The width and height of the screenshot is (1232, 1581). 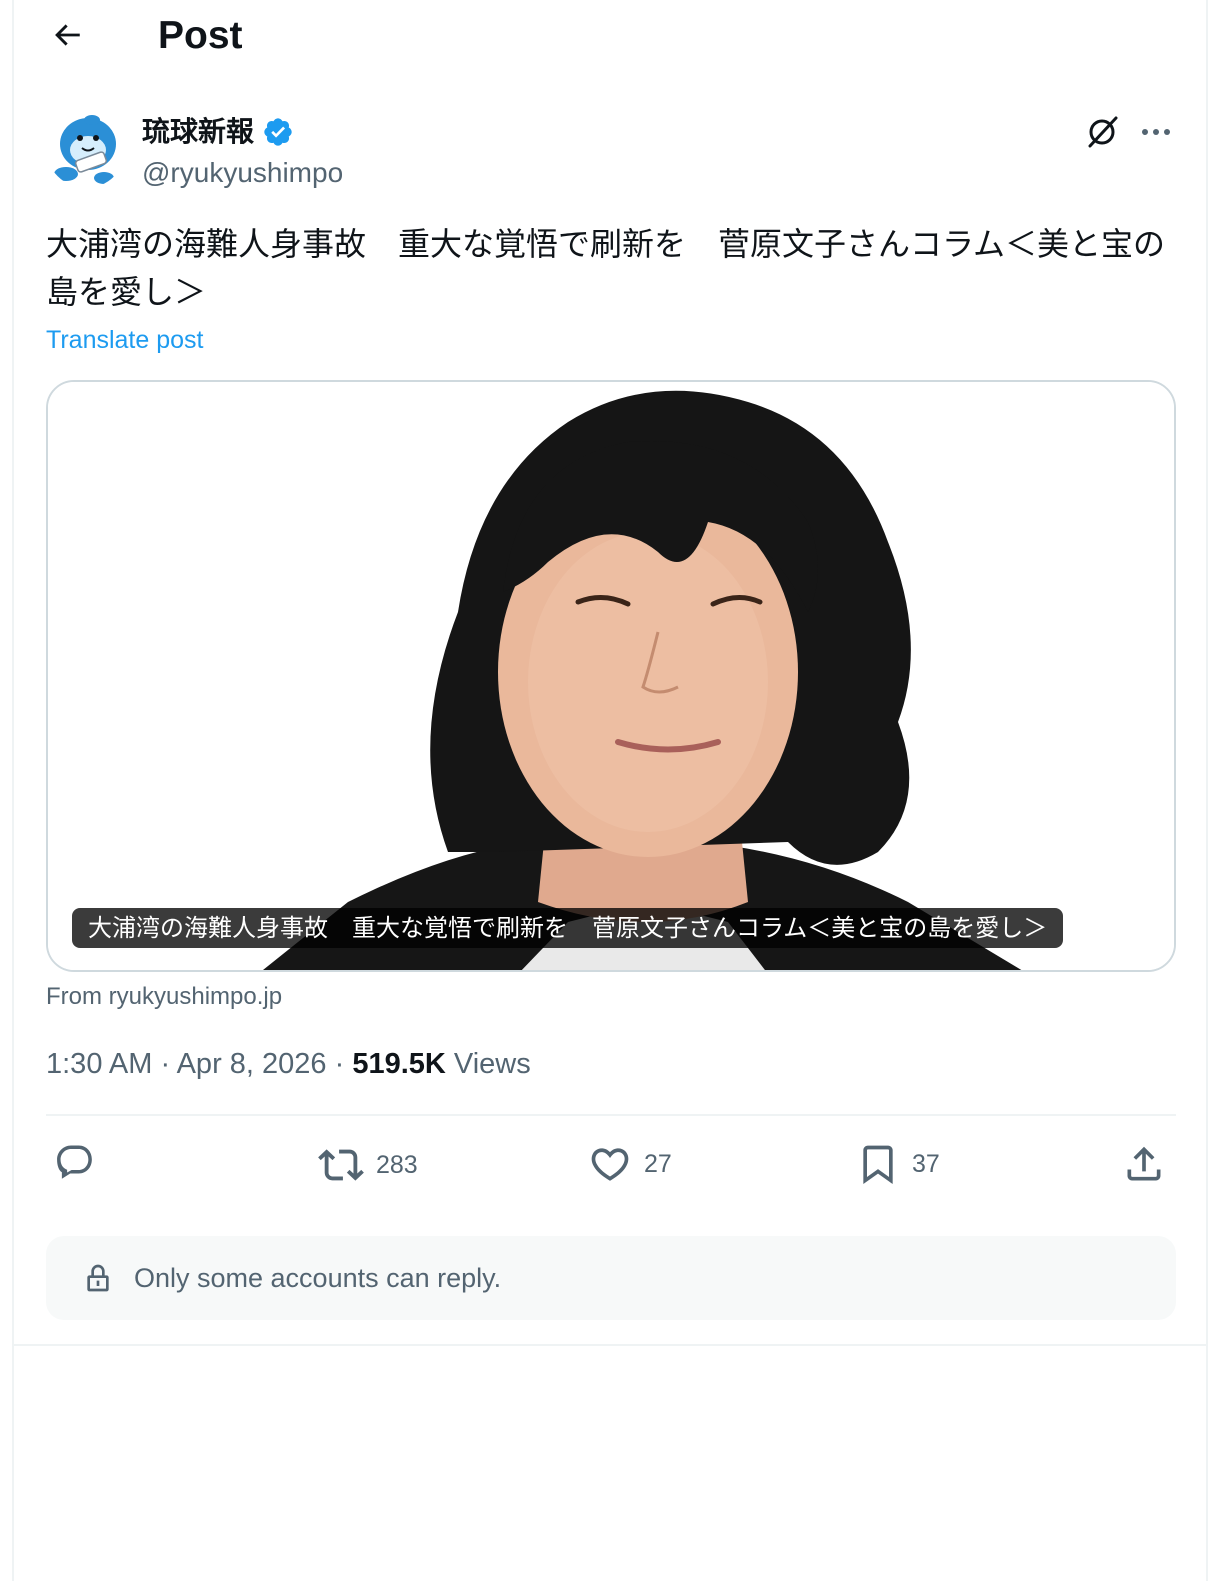 I want to click on arrow-left-icon, so click(x=67, y=35).